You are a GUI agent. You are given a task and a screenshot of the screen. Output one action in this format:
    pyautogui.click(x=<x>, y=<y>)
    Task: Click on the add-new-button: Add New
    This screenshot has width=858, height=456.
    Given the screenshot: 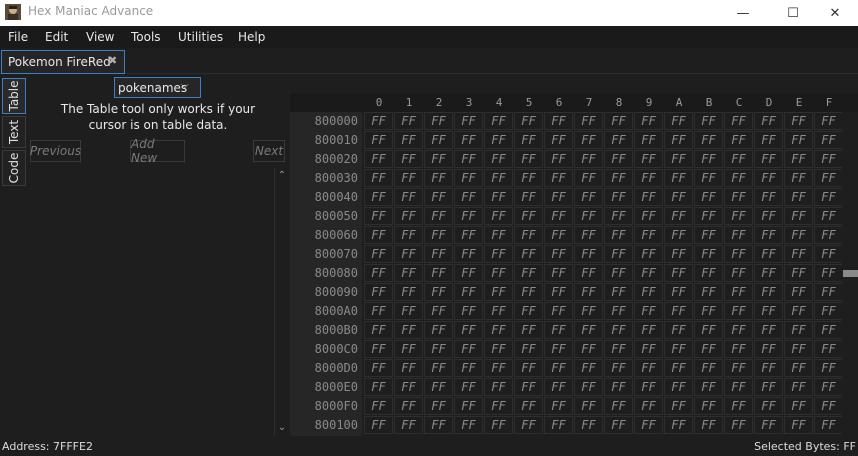 What is the action you would take?
    pyautogui.click(x=157, y=151)
    